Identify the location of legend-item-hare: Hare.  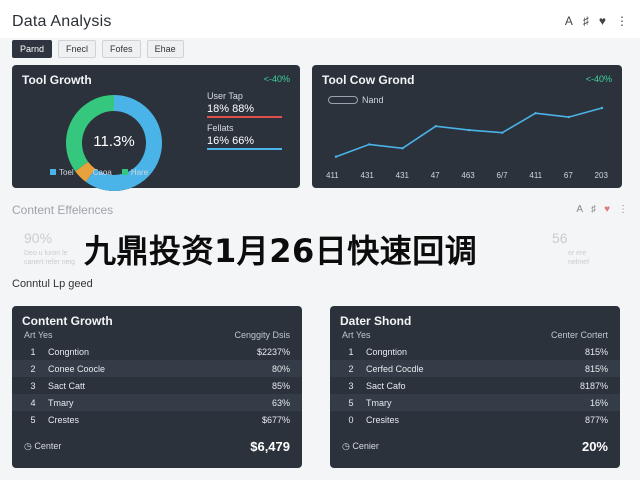
(134, 172).